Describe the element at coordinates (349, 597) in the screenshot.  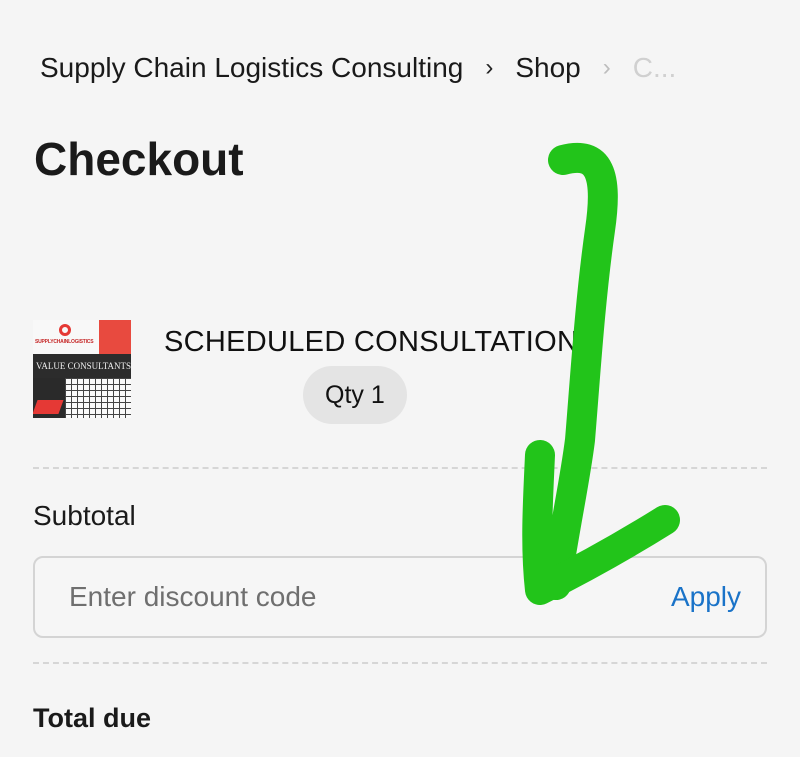
I see `discount-code-input` at that location.